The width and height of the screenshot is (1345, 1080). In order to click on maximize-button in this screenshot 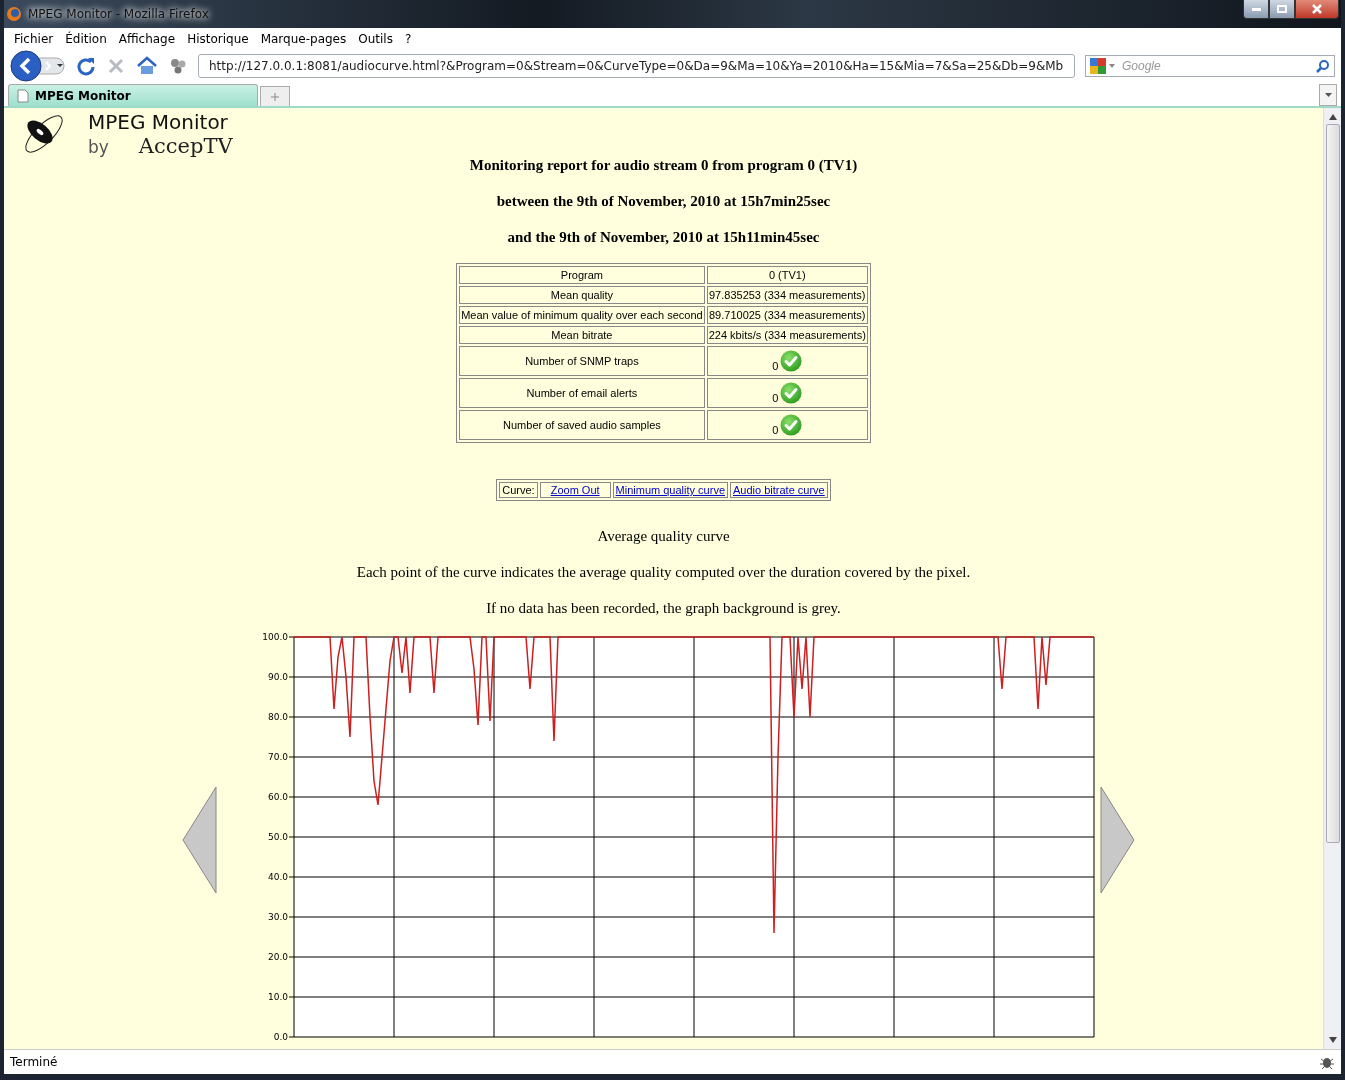, I will do `click(1282, 9)`.